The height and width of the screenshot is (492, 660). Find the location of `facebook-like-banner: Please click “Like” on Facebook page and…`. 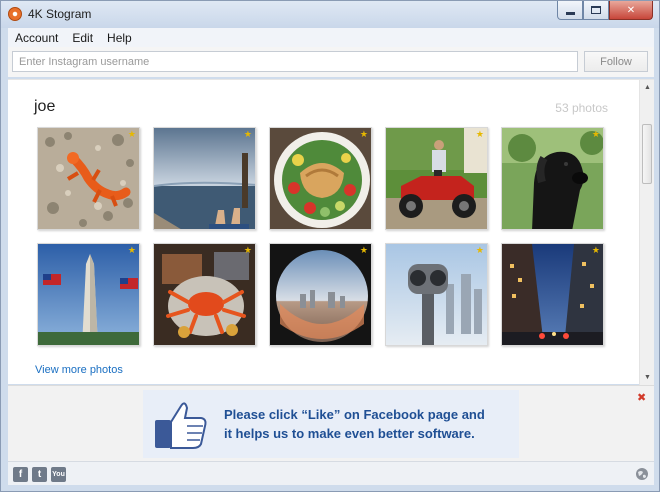

facebook-like-banner: Please click “Like” on Facebook page and… is located at coordinates (331, 424).